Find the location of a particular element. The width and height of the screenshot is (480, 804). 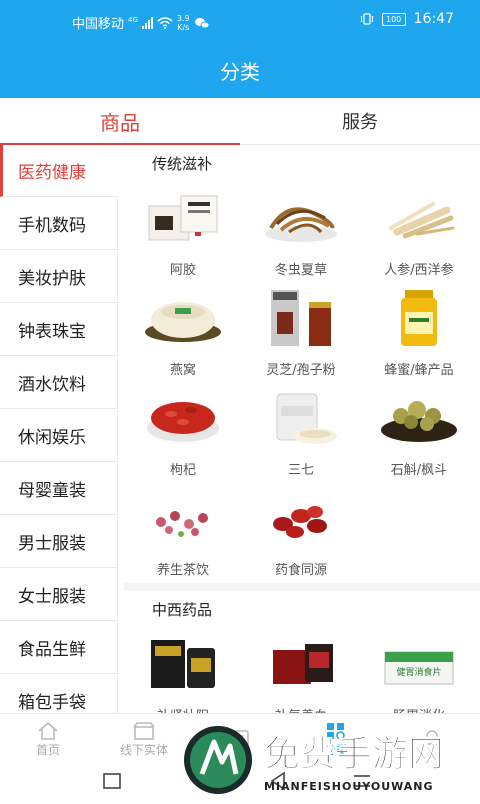

category-item-qi-blood: 补气养血 is located at coordinates (301, 671).